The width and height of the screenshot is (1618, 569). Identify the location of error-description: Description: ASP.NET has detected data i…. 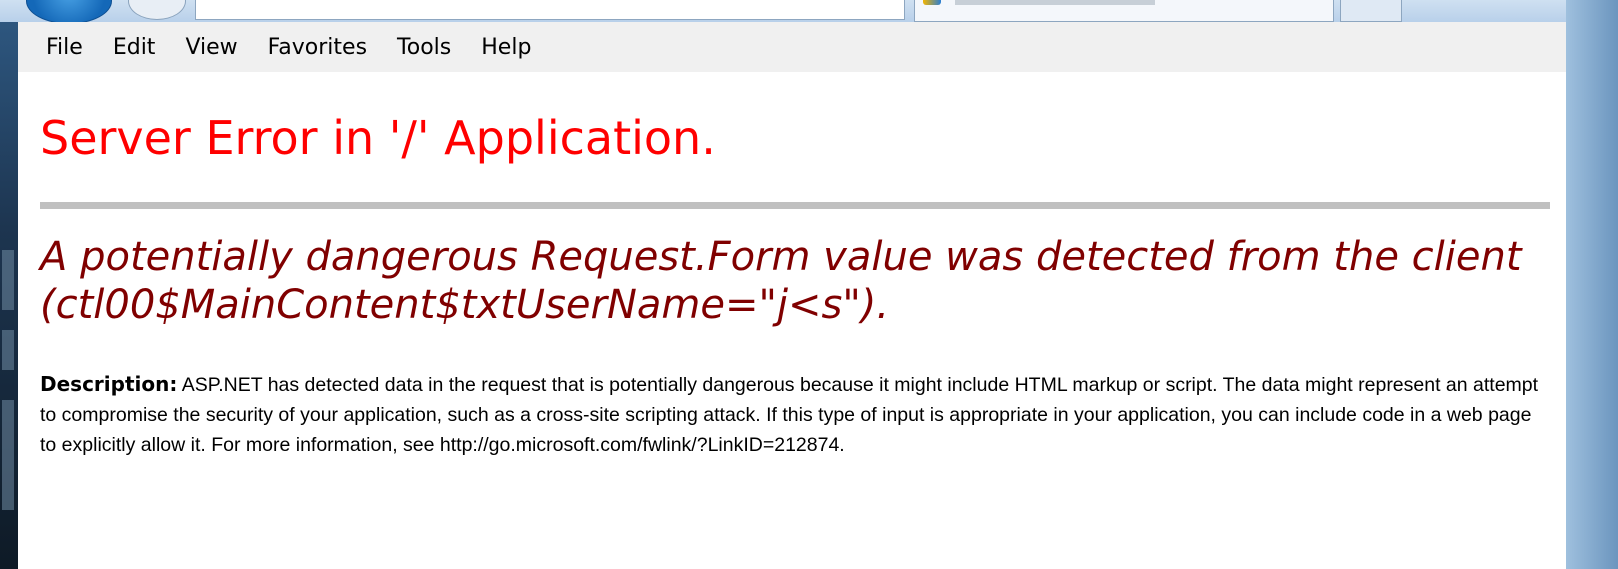
(790, 414).